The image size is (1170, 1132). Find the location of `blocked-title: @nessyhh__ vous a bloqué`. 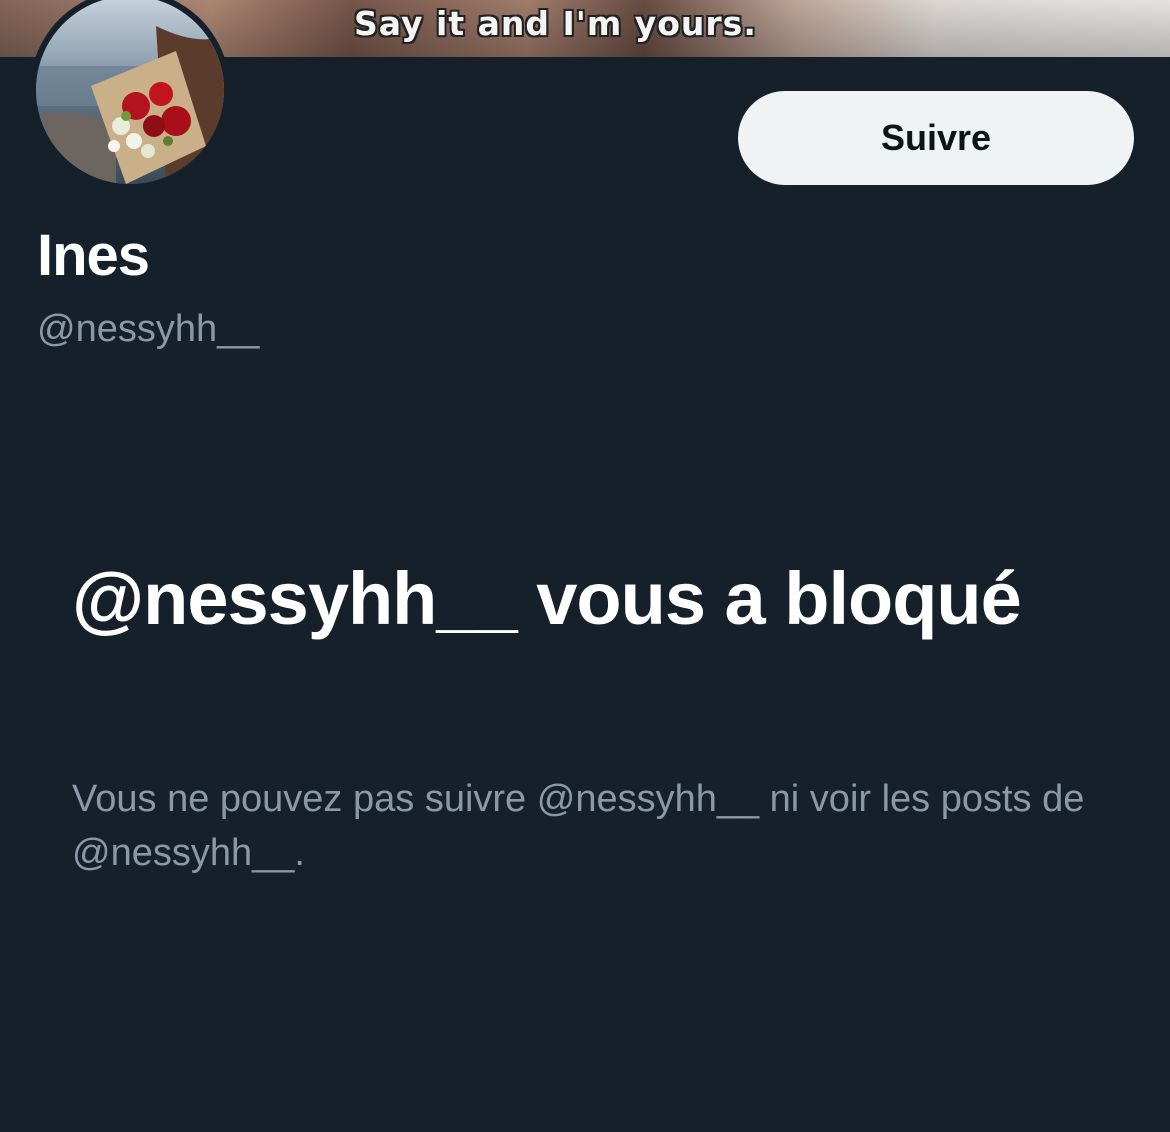

blocked-title: @nessyhh__ vous a bloqué is located at coordinates (547, 598).